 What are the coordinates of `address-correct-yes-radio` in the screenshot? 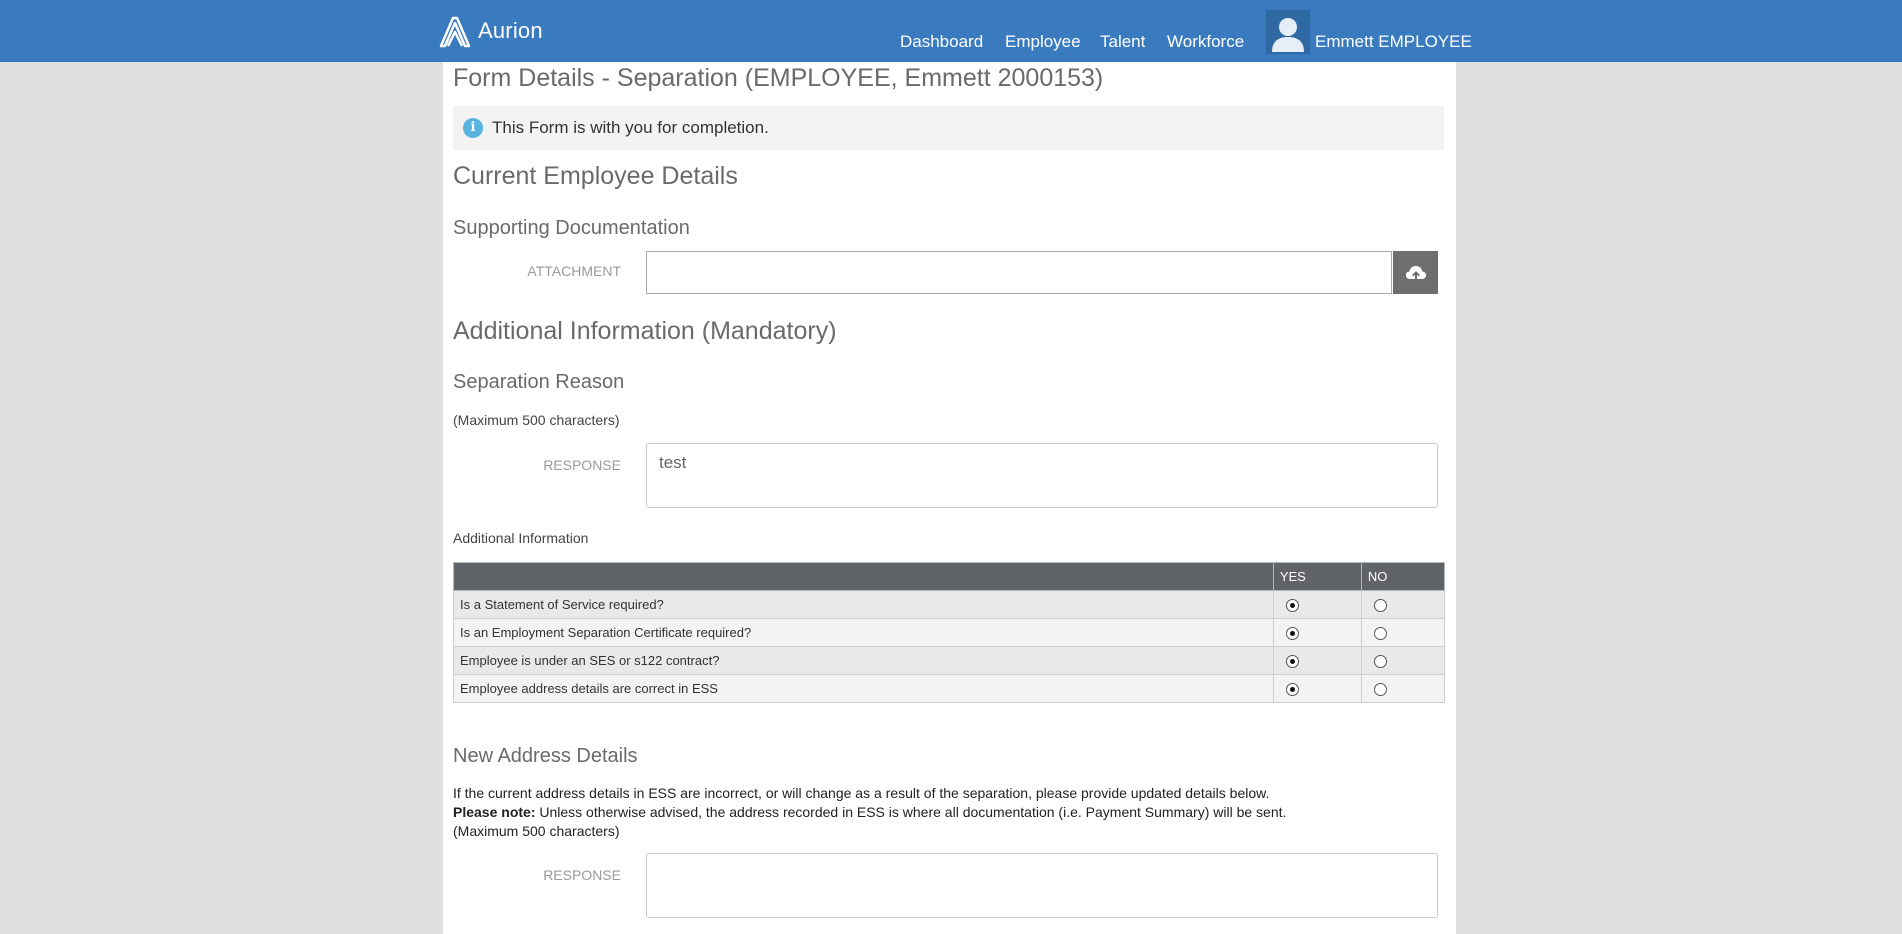 It's located at (1292, 690).